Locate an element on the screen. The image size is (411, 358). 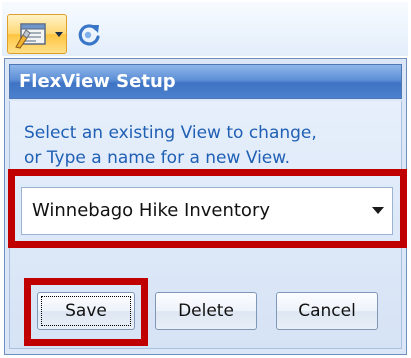
delete-button: Delete is located at coordinates (206, 311).